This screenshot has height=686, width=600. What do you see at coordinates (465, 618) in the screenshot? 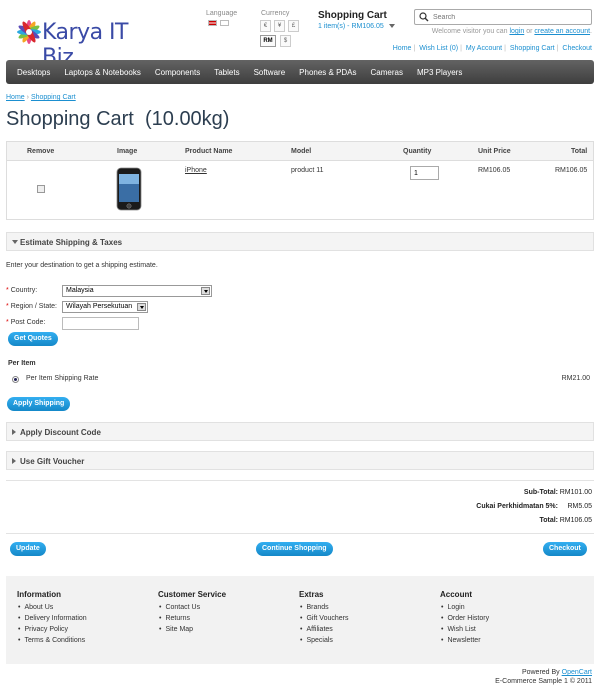
I see `footer-link-order-history: Order History` at bounding box center [465, 618].